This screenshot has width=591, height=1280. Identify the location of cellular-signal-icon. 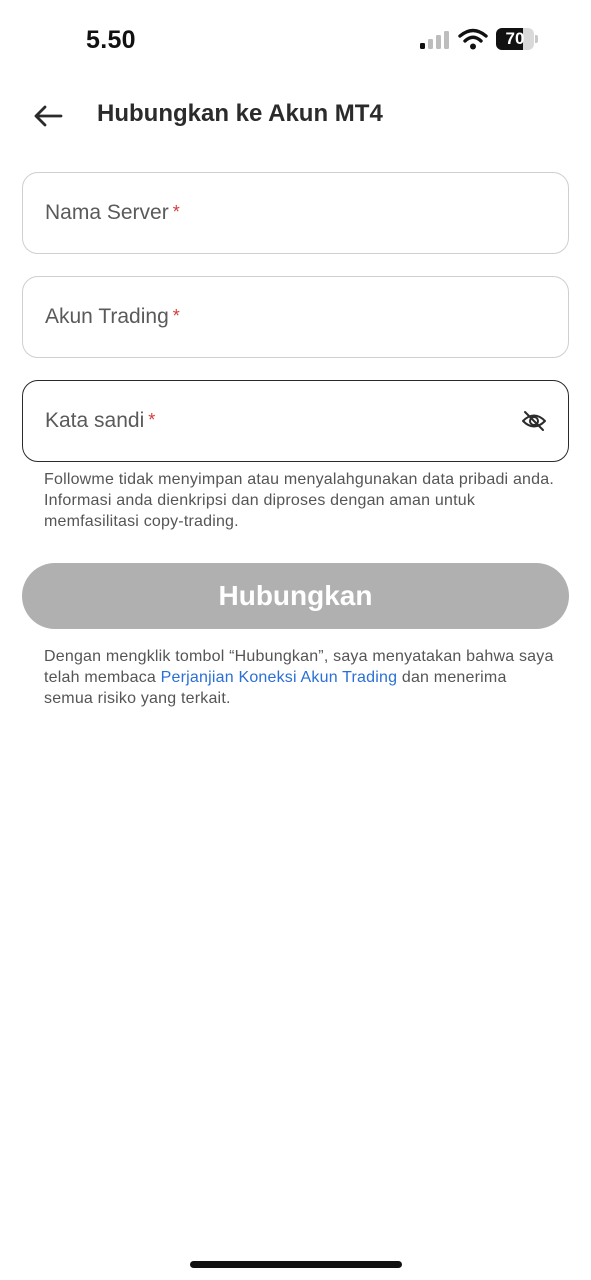
(434, 40).